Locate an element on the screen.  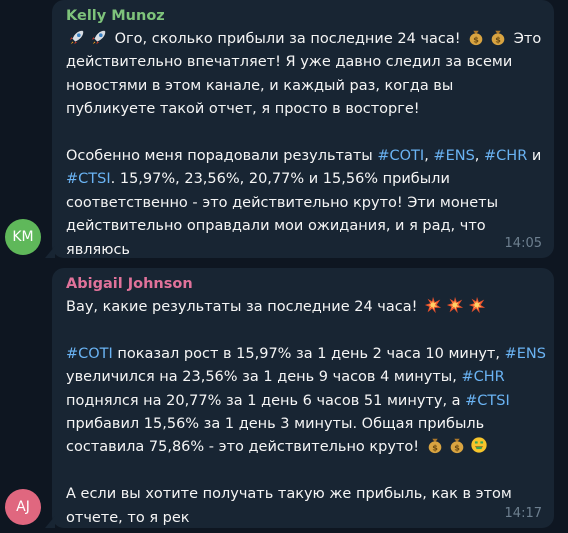
sender-name-1: Kelly Munoz is located at coordinates (303, 16).